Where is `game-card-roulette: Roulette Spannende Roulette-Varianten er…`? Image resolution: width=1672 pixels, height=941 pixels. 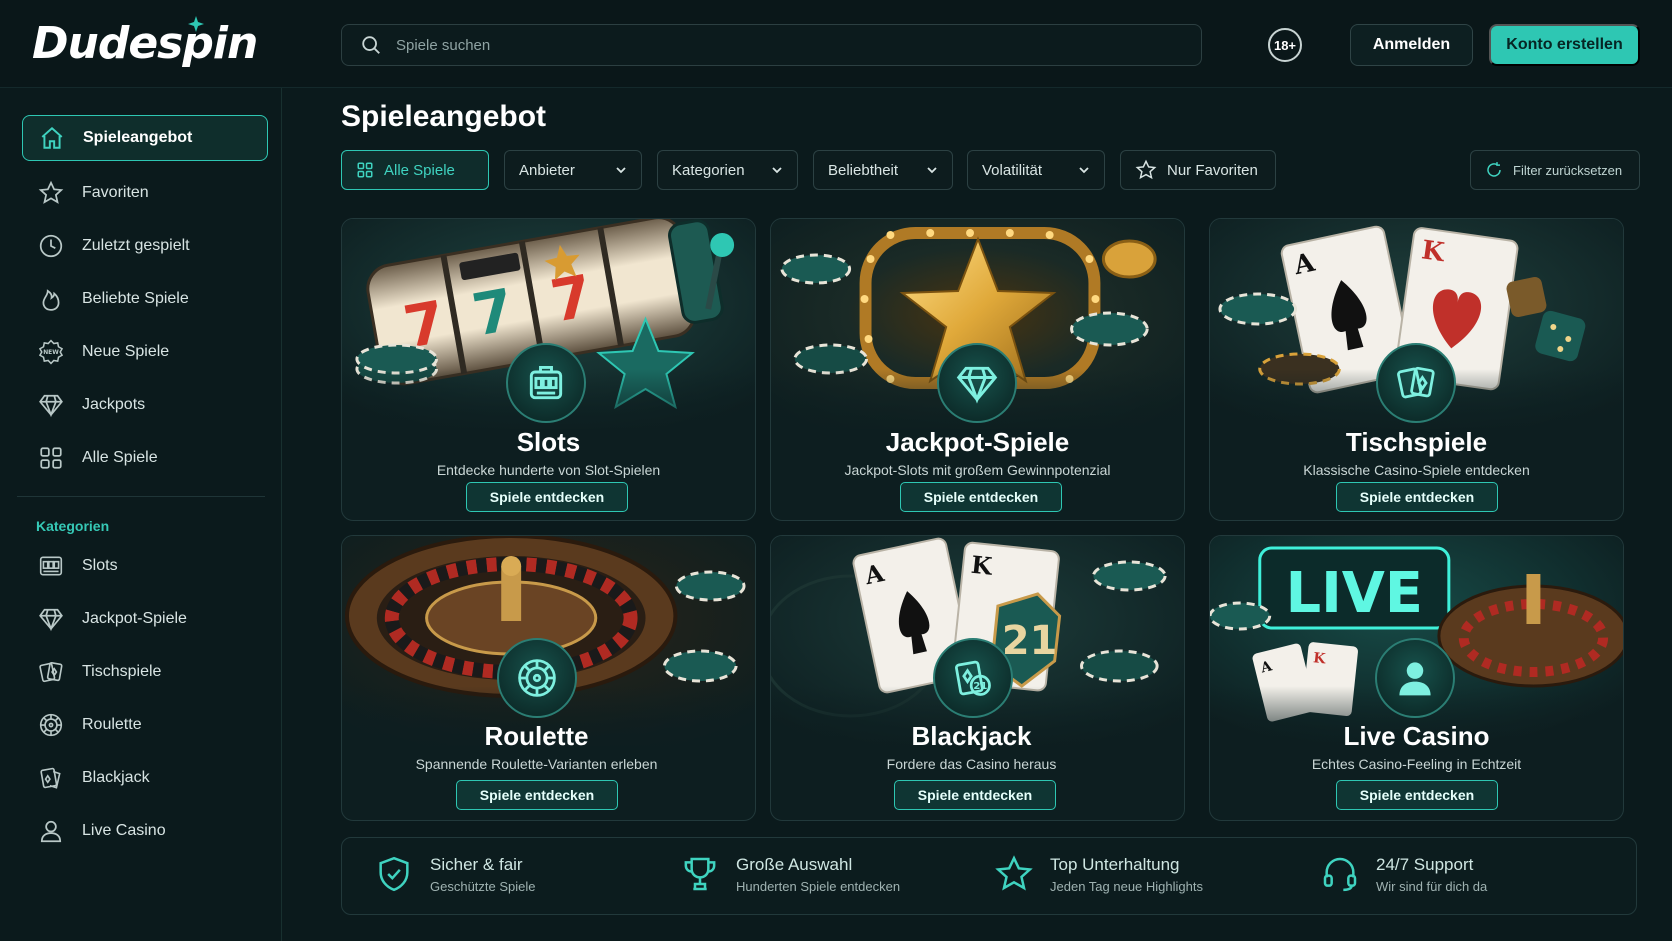 game-card-roulette: Roulette Spannende Roulette-Varianten er… is located at coordinates (548, 678).